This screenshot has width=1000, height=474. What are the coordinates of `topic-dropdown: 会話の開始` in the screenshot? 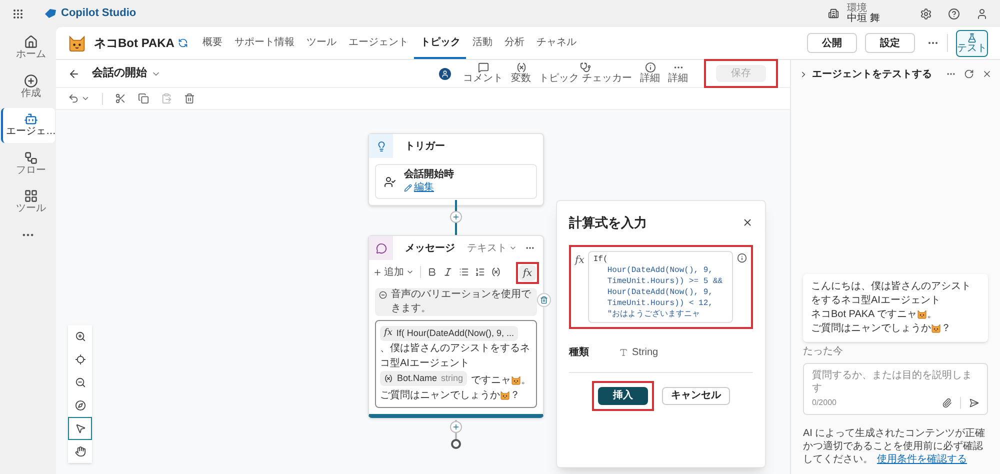 It's located at (126, 73).